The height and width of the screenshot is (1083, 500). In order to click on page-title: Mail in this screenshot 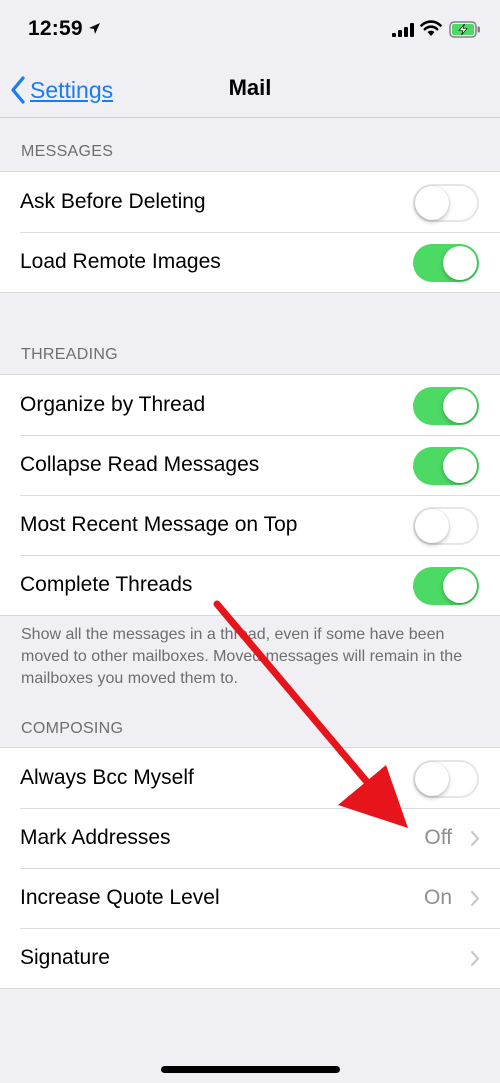, I will do `click(250, 87)`.